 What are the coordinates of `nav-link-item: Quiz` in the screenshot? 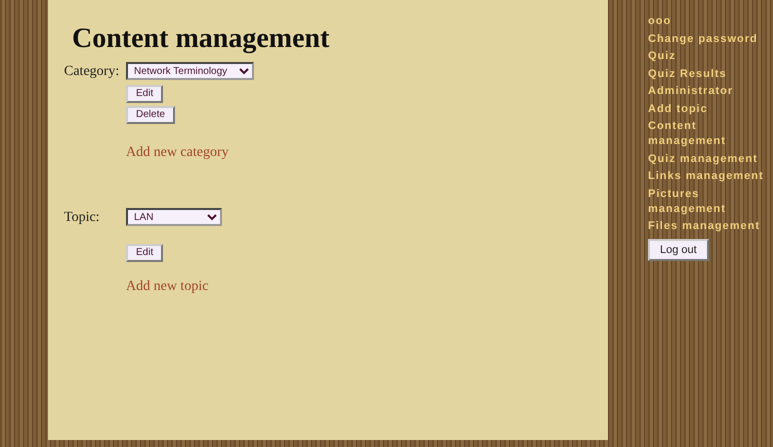 It's located at (708, 56).